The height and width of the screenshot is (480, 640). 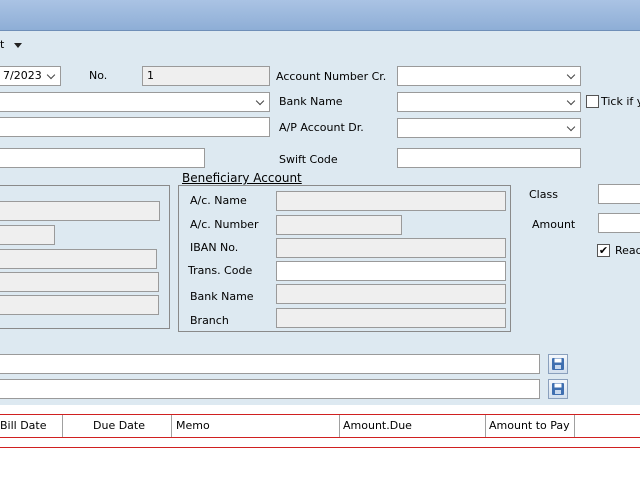 I want to click on ap-account-dr-label: A/P Account Dr., so click(x=321, y=127).